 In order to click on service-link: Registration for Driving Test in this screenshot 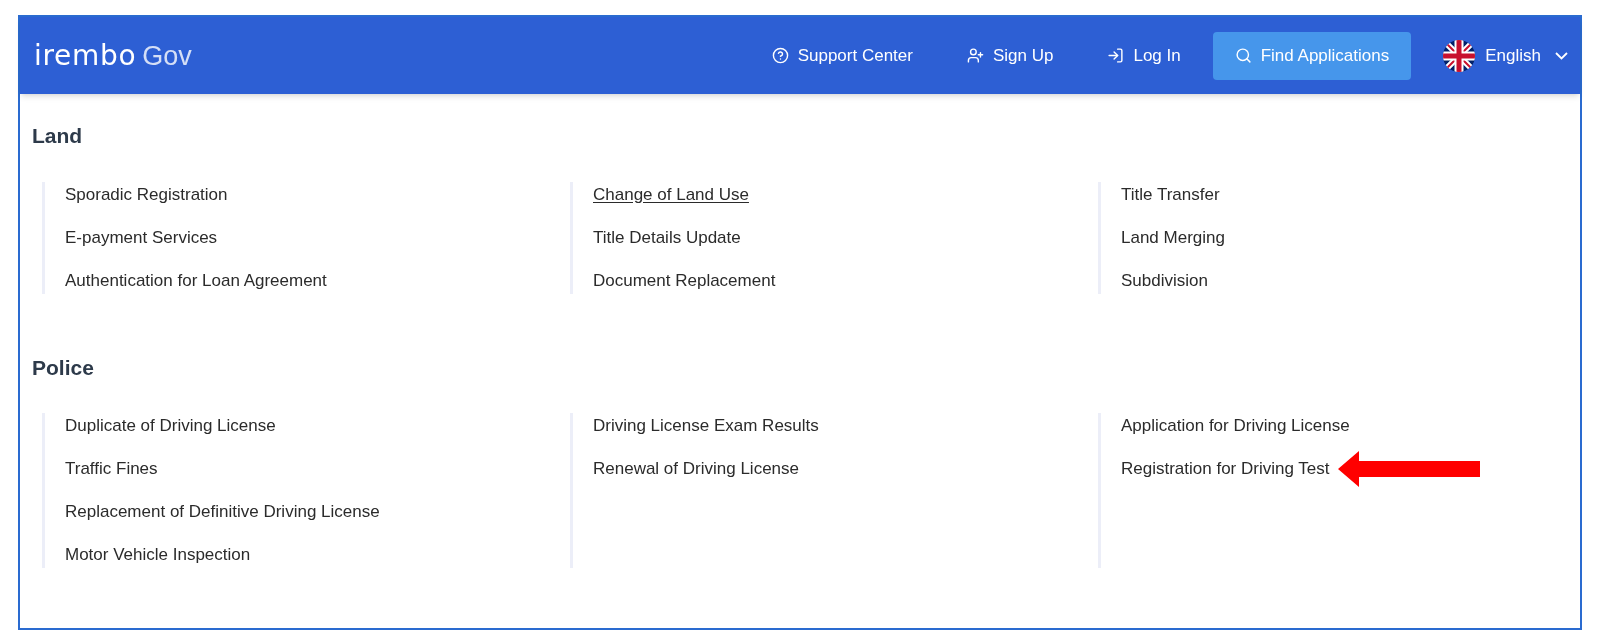, I will do `click(1225, 469)`.